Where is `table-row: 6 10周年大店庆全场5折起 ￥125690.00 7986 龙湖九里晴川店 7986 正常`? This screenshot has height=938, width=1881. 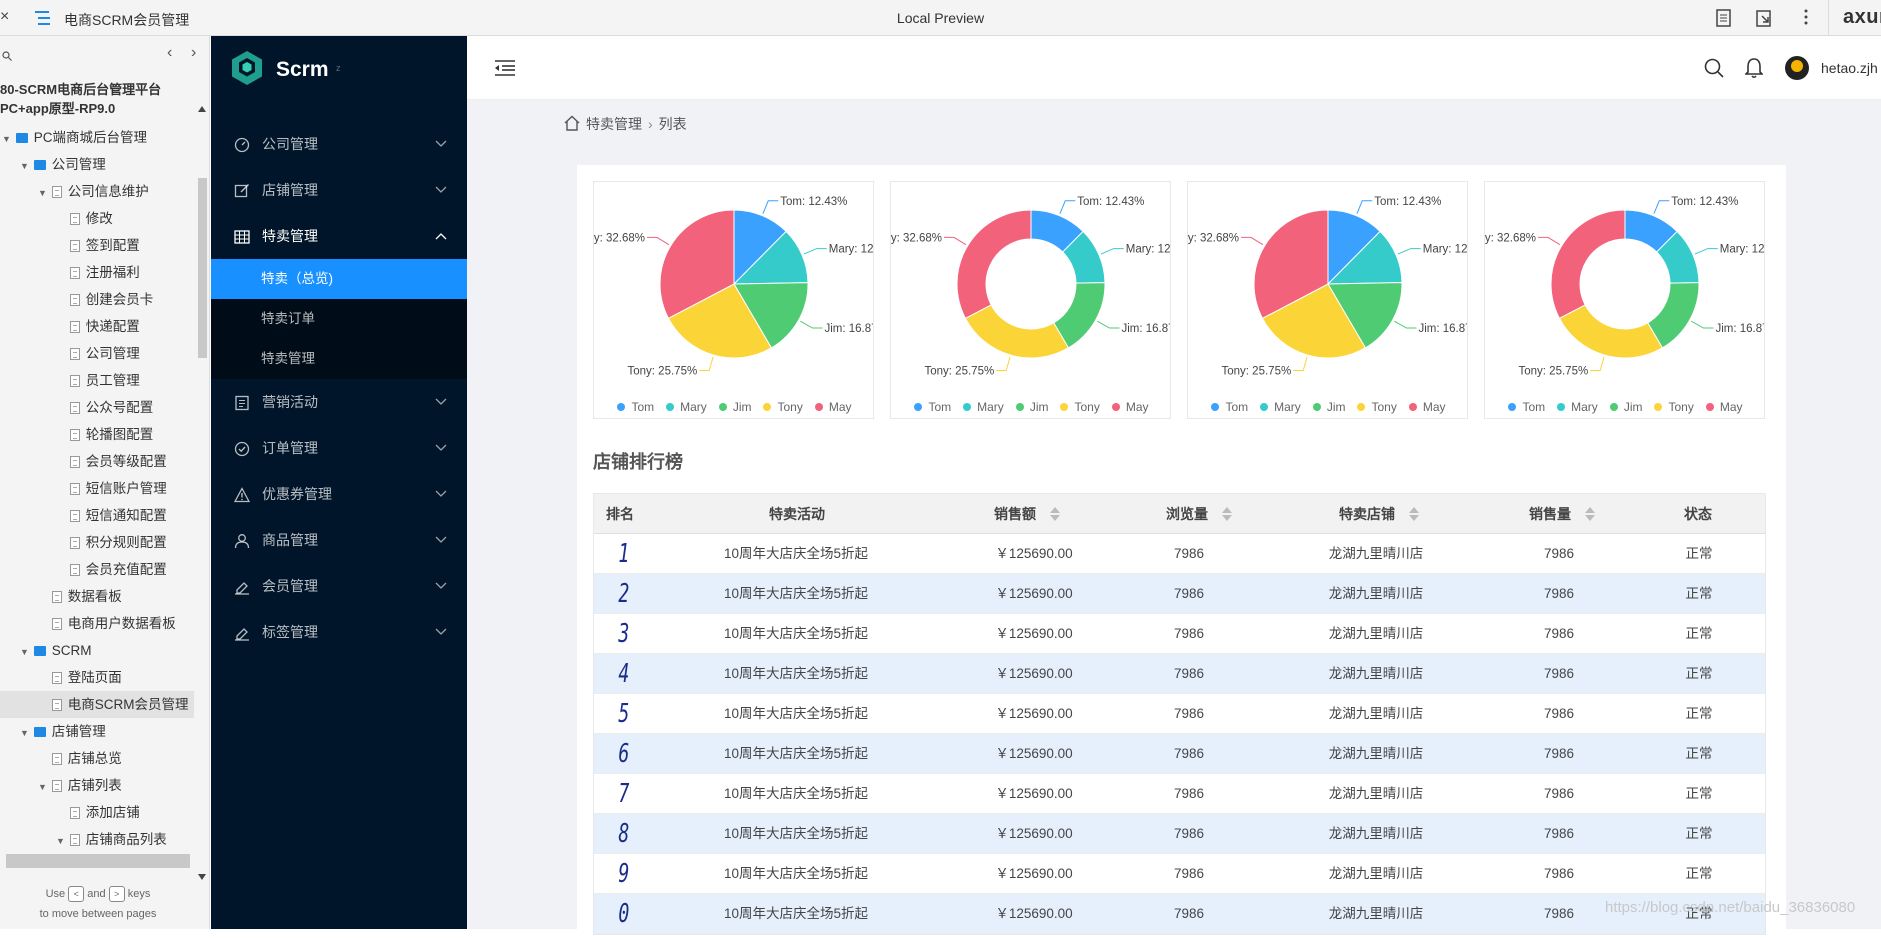
table-row: 6 10周年大店庆全场5折起 ￥125690.00 7986 龙湖九里晴川店 7986 正常 is located at coordinates (1179, 754).